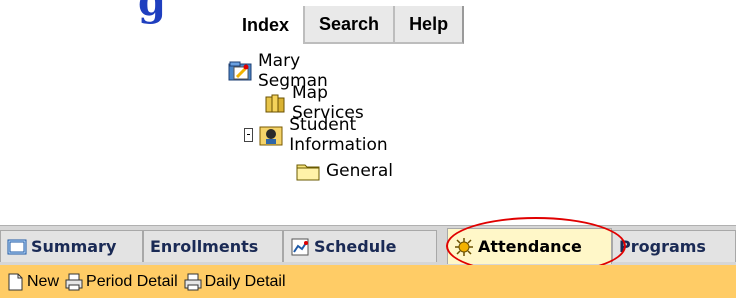  Describe the element at coordinates (152, 12) in the screenshot. I see `page-title-fragment: g` at that location.